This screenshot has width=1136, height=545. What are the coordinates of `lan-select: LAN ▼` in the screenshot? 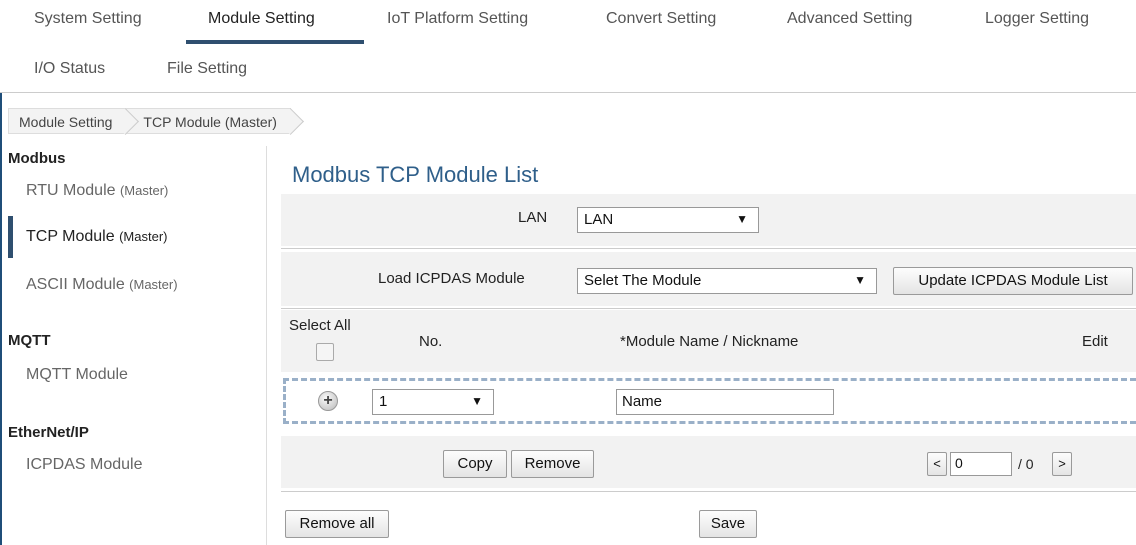 It's located at (668, 220).